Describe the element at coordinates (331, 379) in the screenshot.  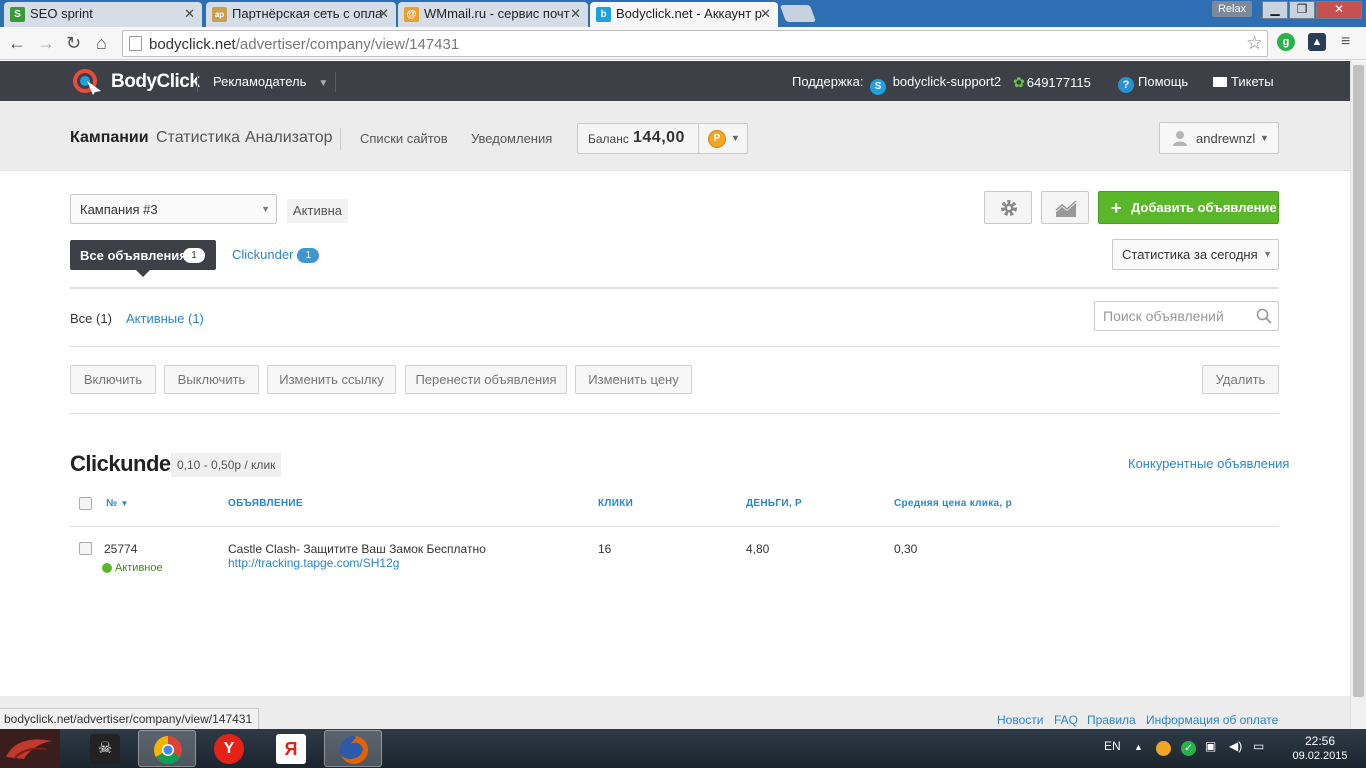
I see `change-link-button: Изменить ссылку` at that location.